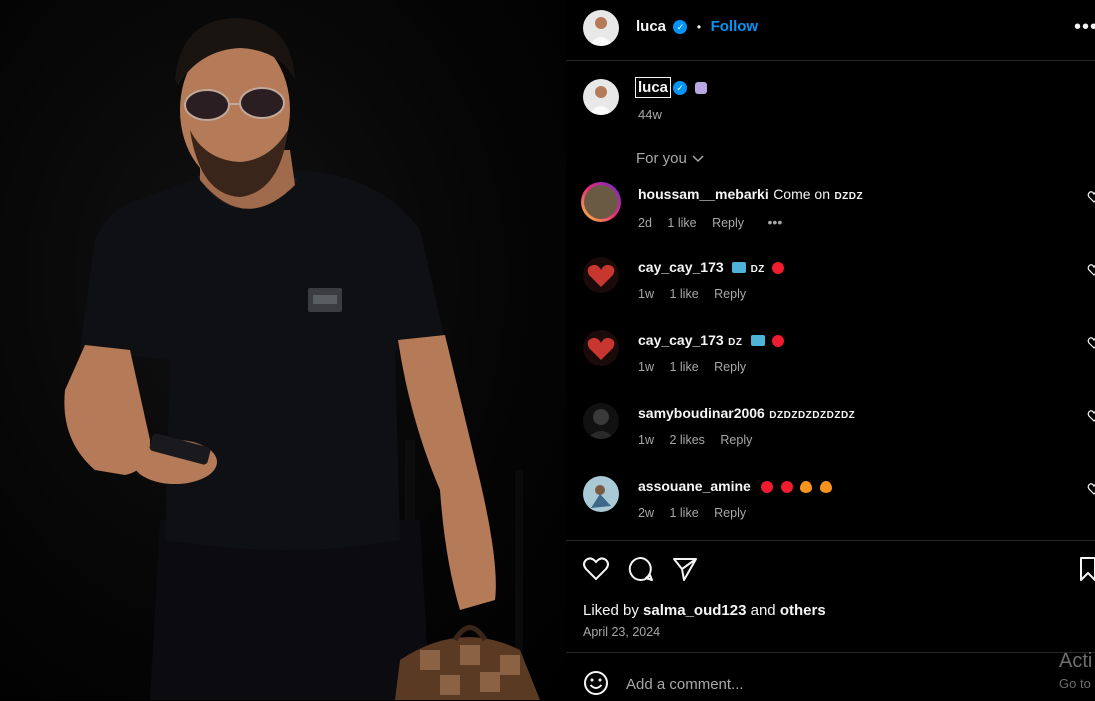 This screenshot has width=1095, height=701. I want to click on liked-by: Liked by salma_oud123 and others, so click(704, 610).